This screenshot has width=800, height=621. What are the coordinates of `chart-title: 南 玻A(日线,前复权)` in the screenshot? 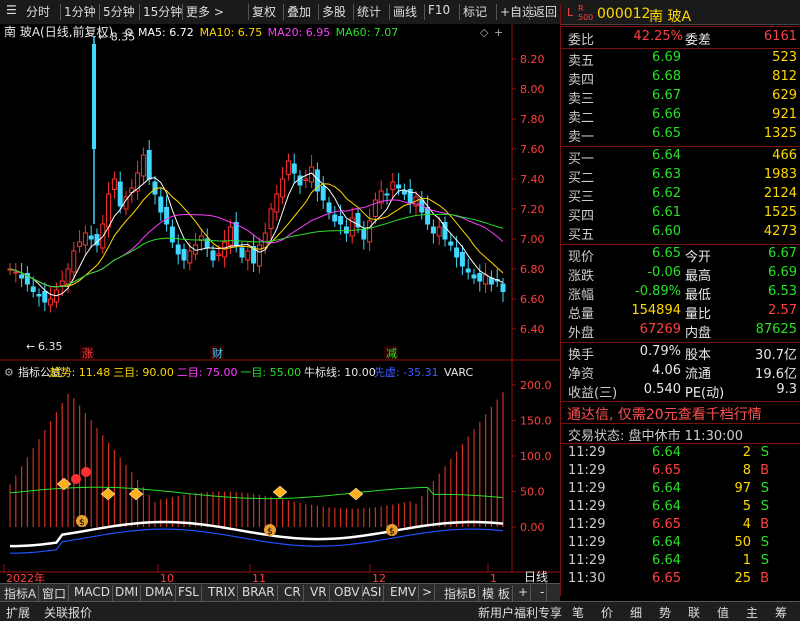 It's located at (58, 31).